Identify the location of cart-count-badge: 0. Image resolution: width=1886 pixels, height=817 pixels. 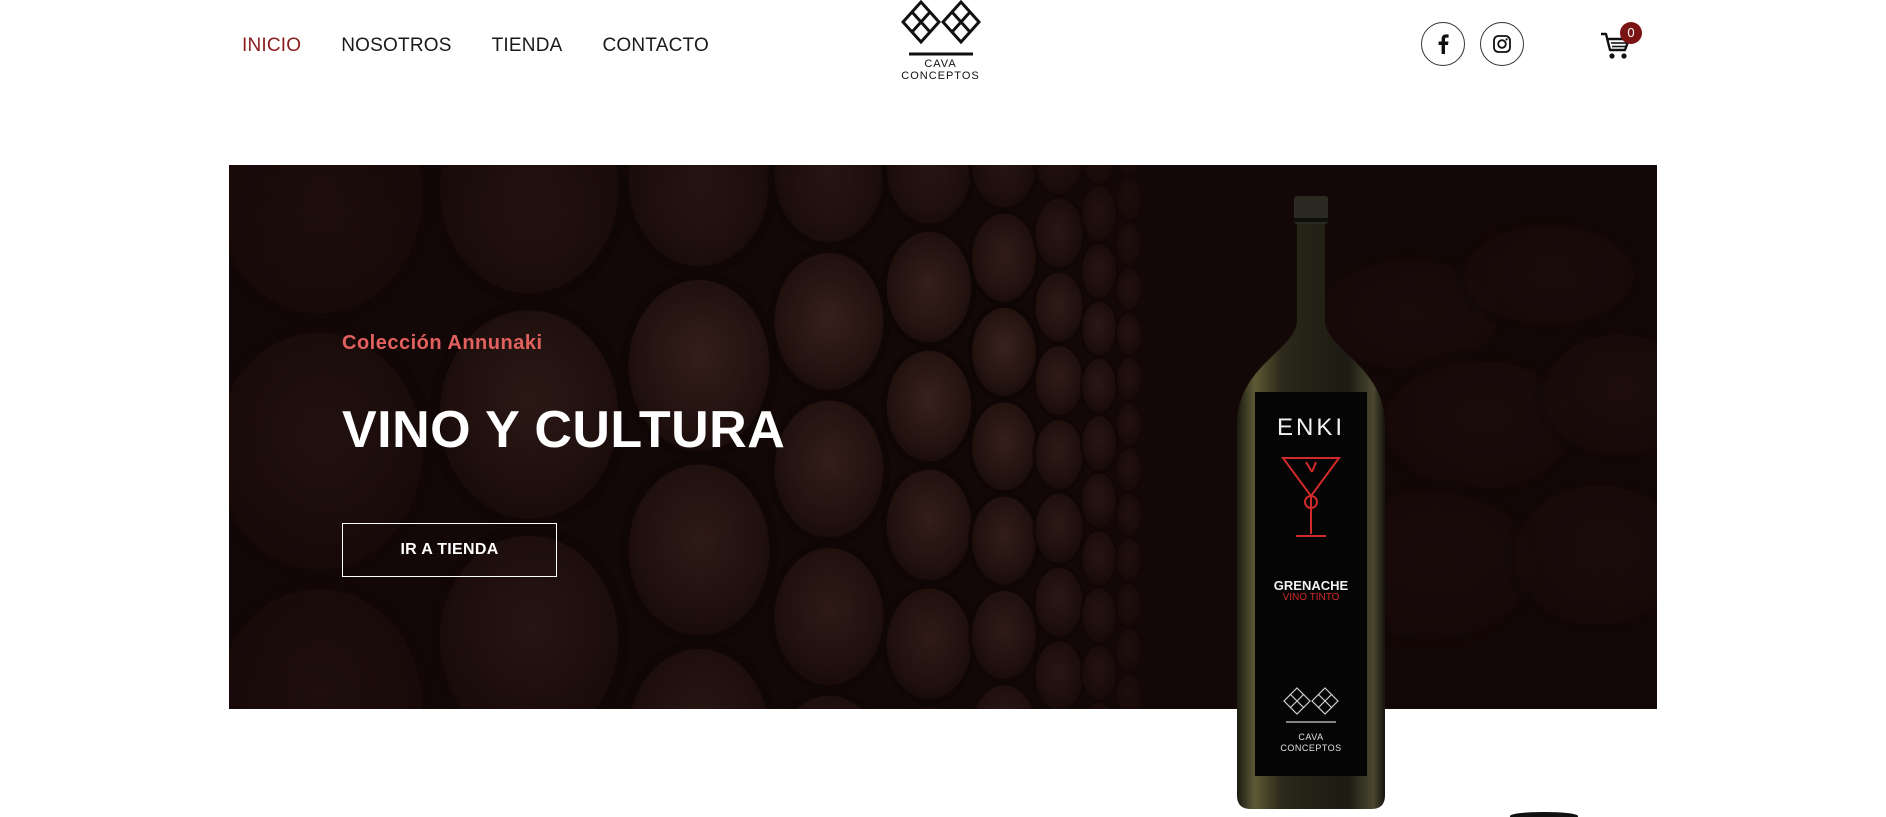
(1631, 33).